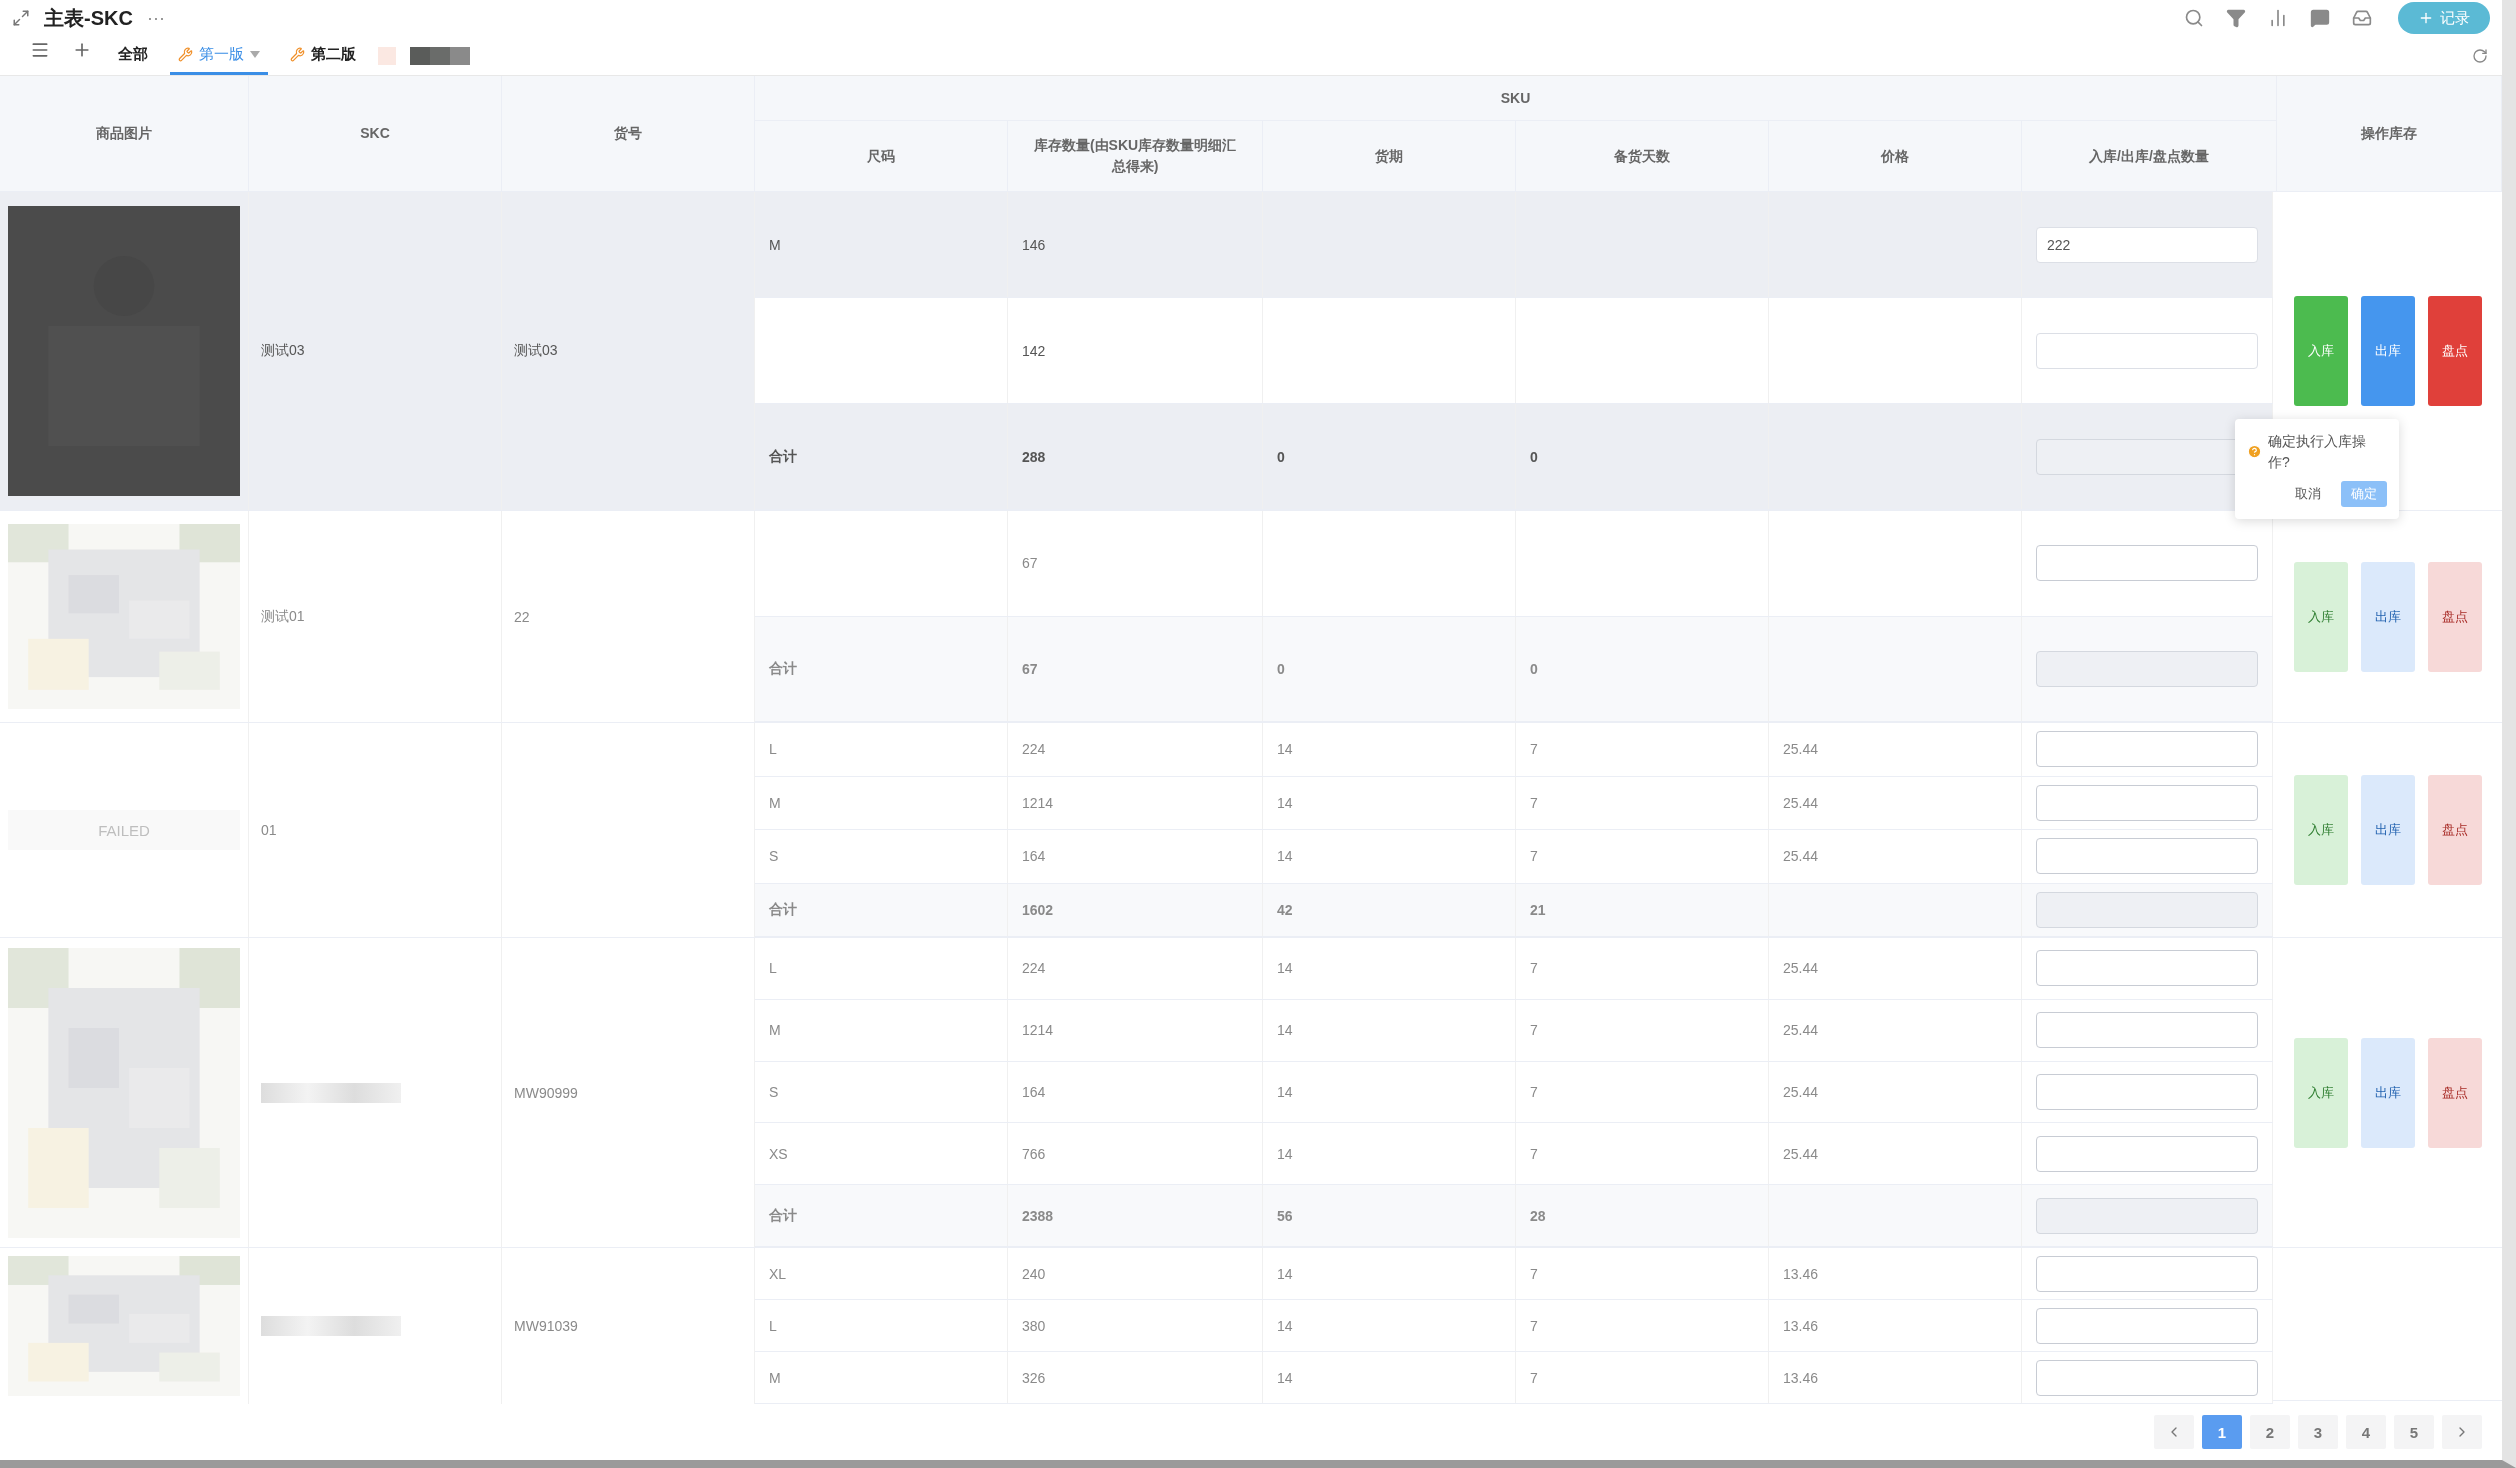 This screenshot has width=2516, height=1468. What do you see at coordinates (2270, 1432) in the screenshot?
I see `page-button: 2` at bounding box center [2270, 1432].